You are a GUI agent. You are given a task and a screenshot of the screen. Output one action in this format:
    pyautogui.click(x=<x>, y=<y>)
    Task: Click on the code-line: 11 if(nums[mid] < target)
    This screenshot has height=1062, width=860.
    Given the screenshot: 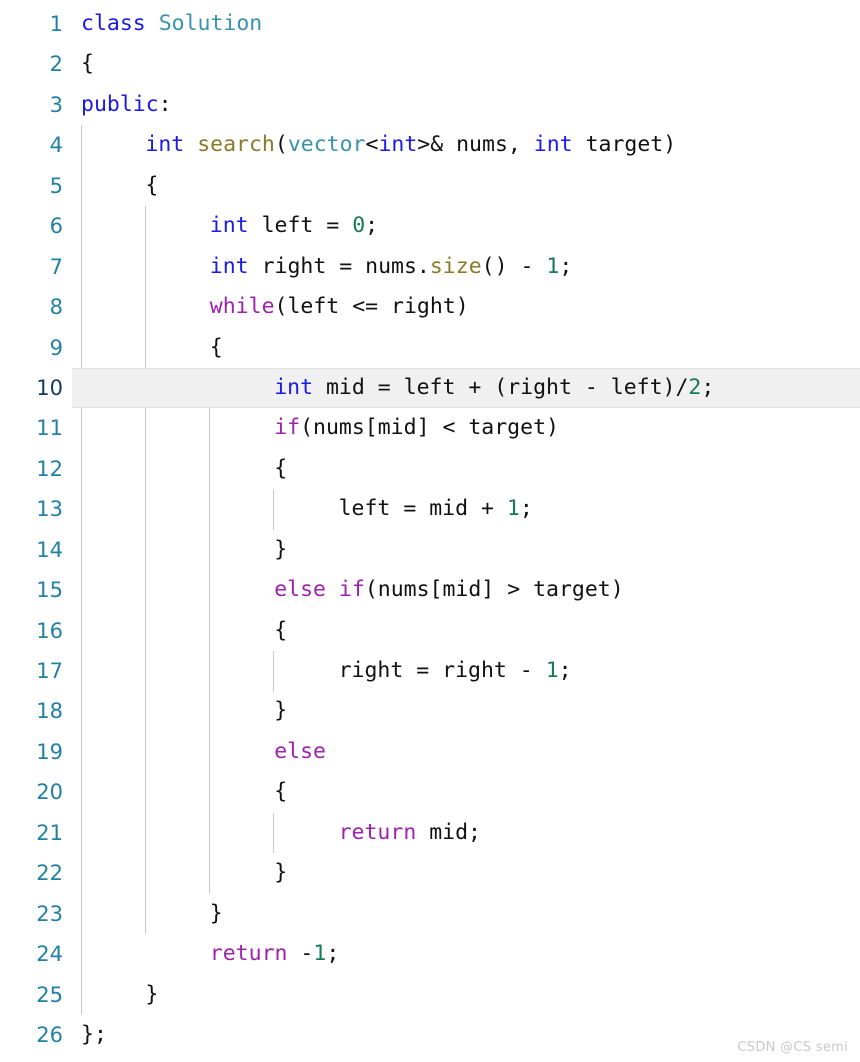 What is the action you would take?
    pyautogui.click(x=430, y=428)
    